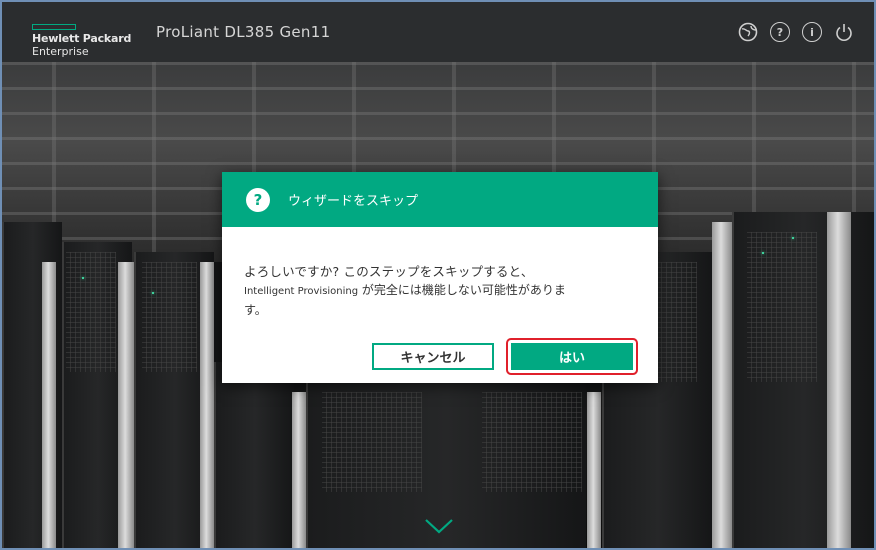  What do you see at coordinates (505, 356) in the screenshot?
I see `dialog-buttons: キャンセル はい` at bounding box center [505, 356].